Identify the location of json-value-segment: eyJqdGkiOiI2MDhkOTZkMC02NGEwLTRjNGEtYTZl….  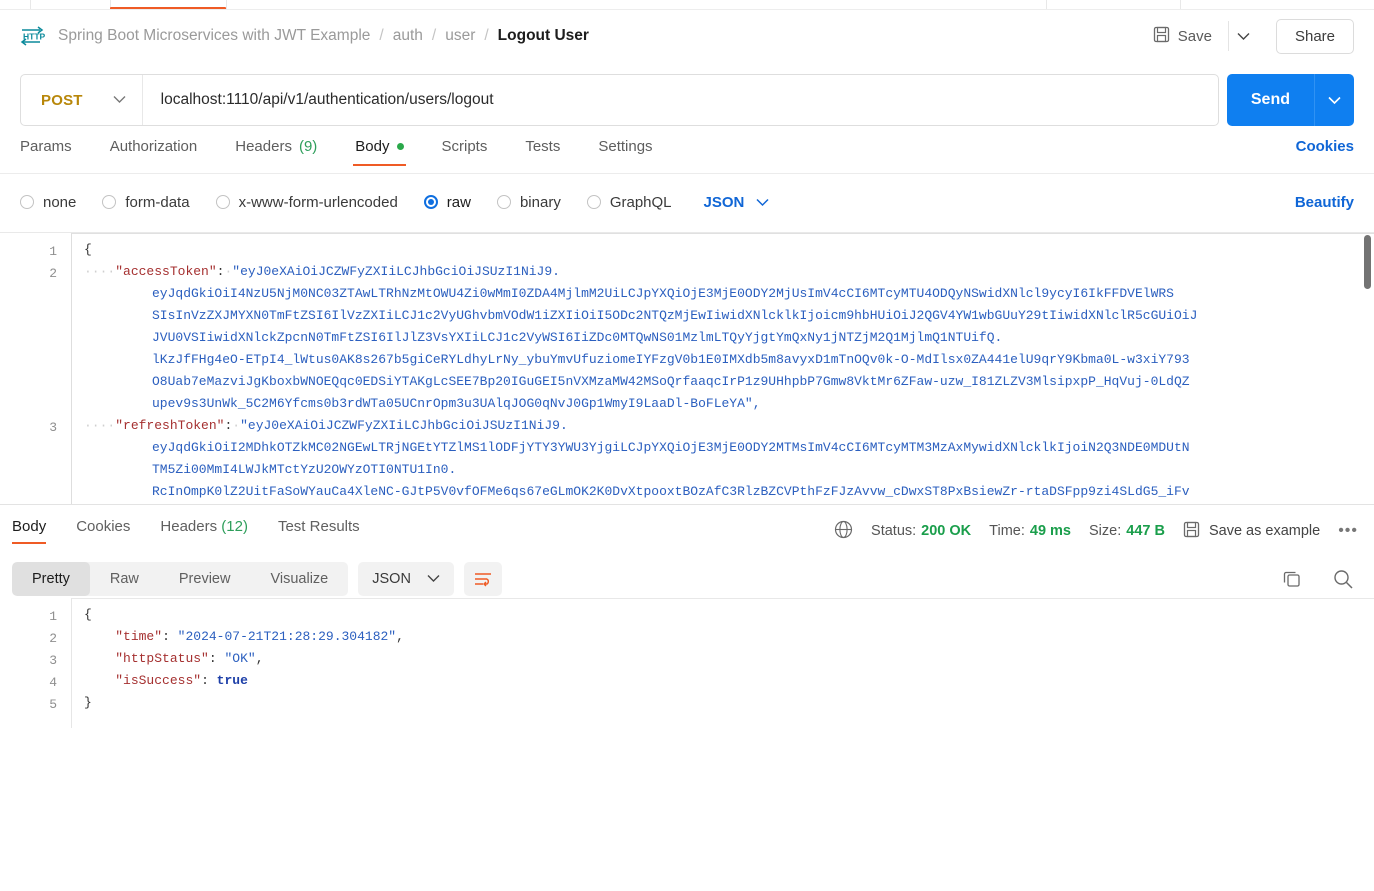
(671, 447).